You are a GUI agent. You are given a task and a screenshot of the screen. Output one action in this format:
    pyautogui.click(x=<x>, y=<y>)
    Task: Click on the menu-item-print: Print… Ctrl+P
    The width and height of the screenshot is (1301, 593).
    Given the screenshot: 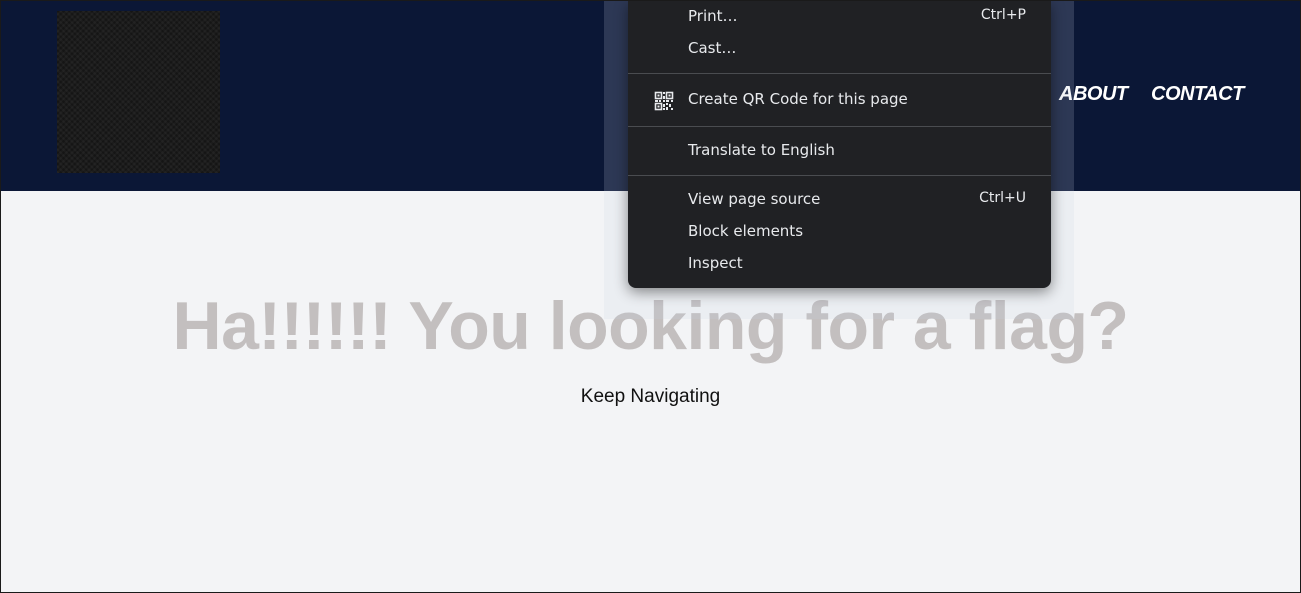 What is the action you would take?
    pyautogui.click(x=839, y=17)
    